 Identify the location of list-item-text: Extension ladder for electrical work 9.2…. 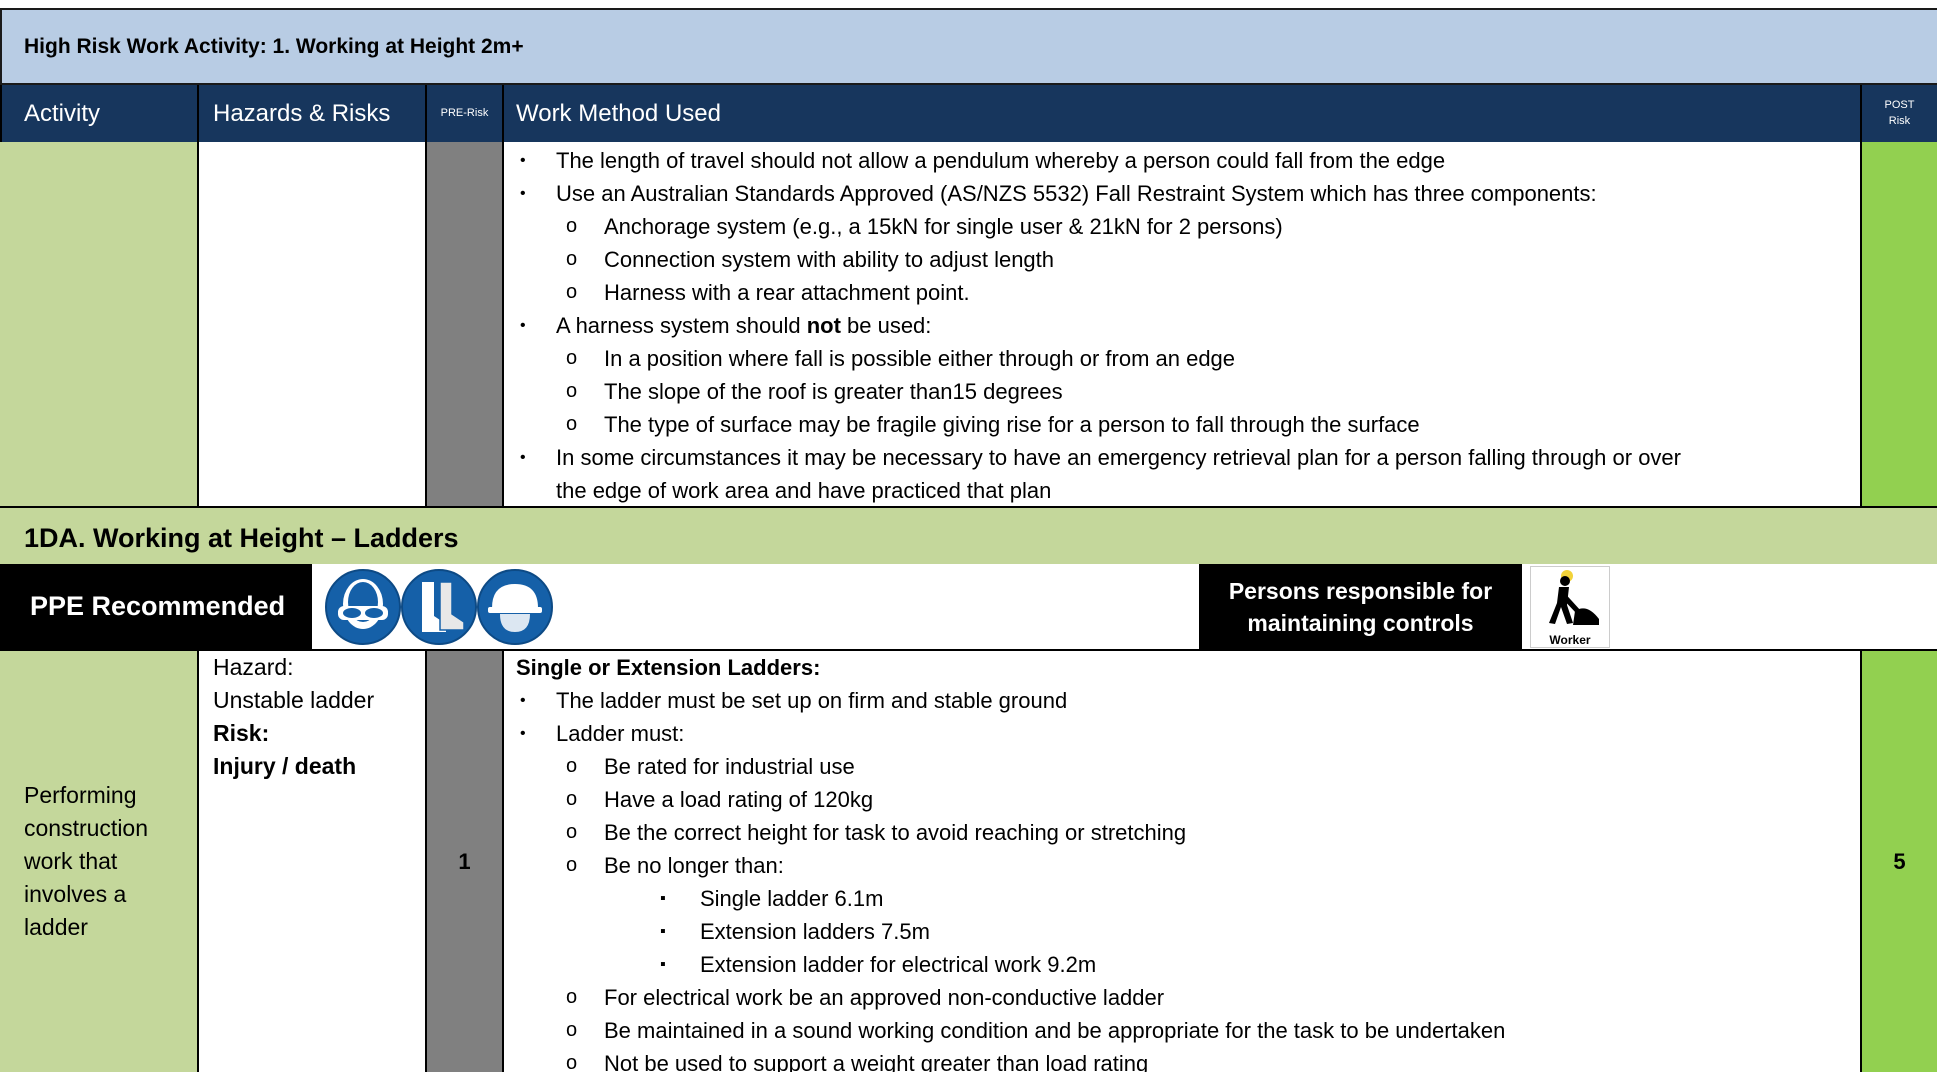
(898, 964).